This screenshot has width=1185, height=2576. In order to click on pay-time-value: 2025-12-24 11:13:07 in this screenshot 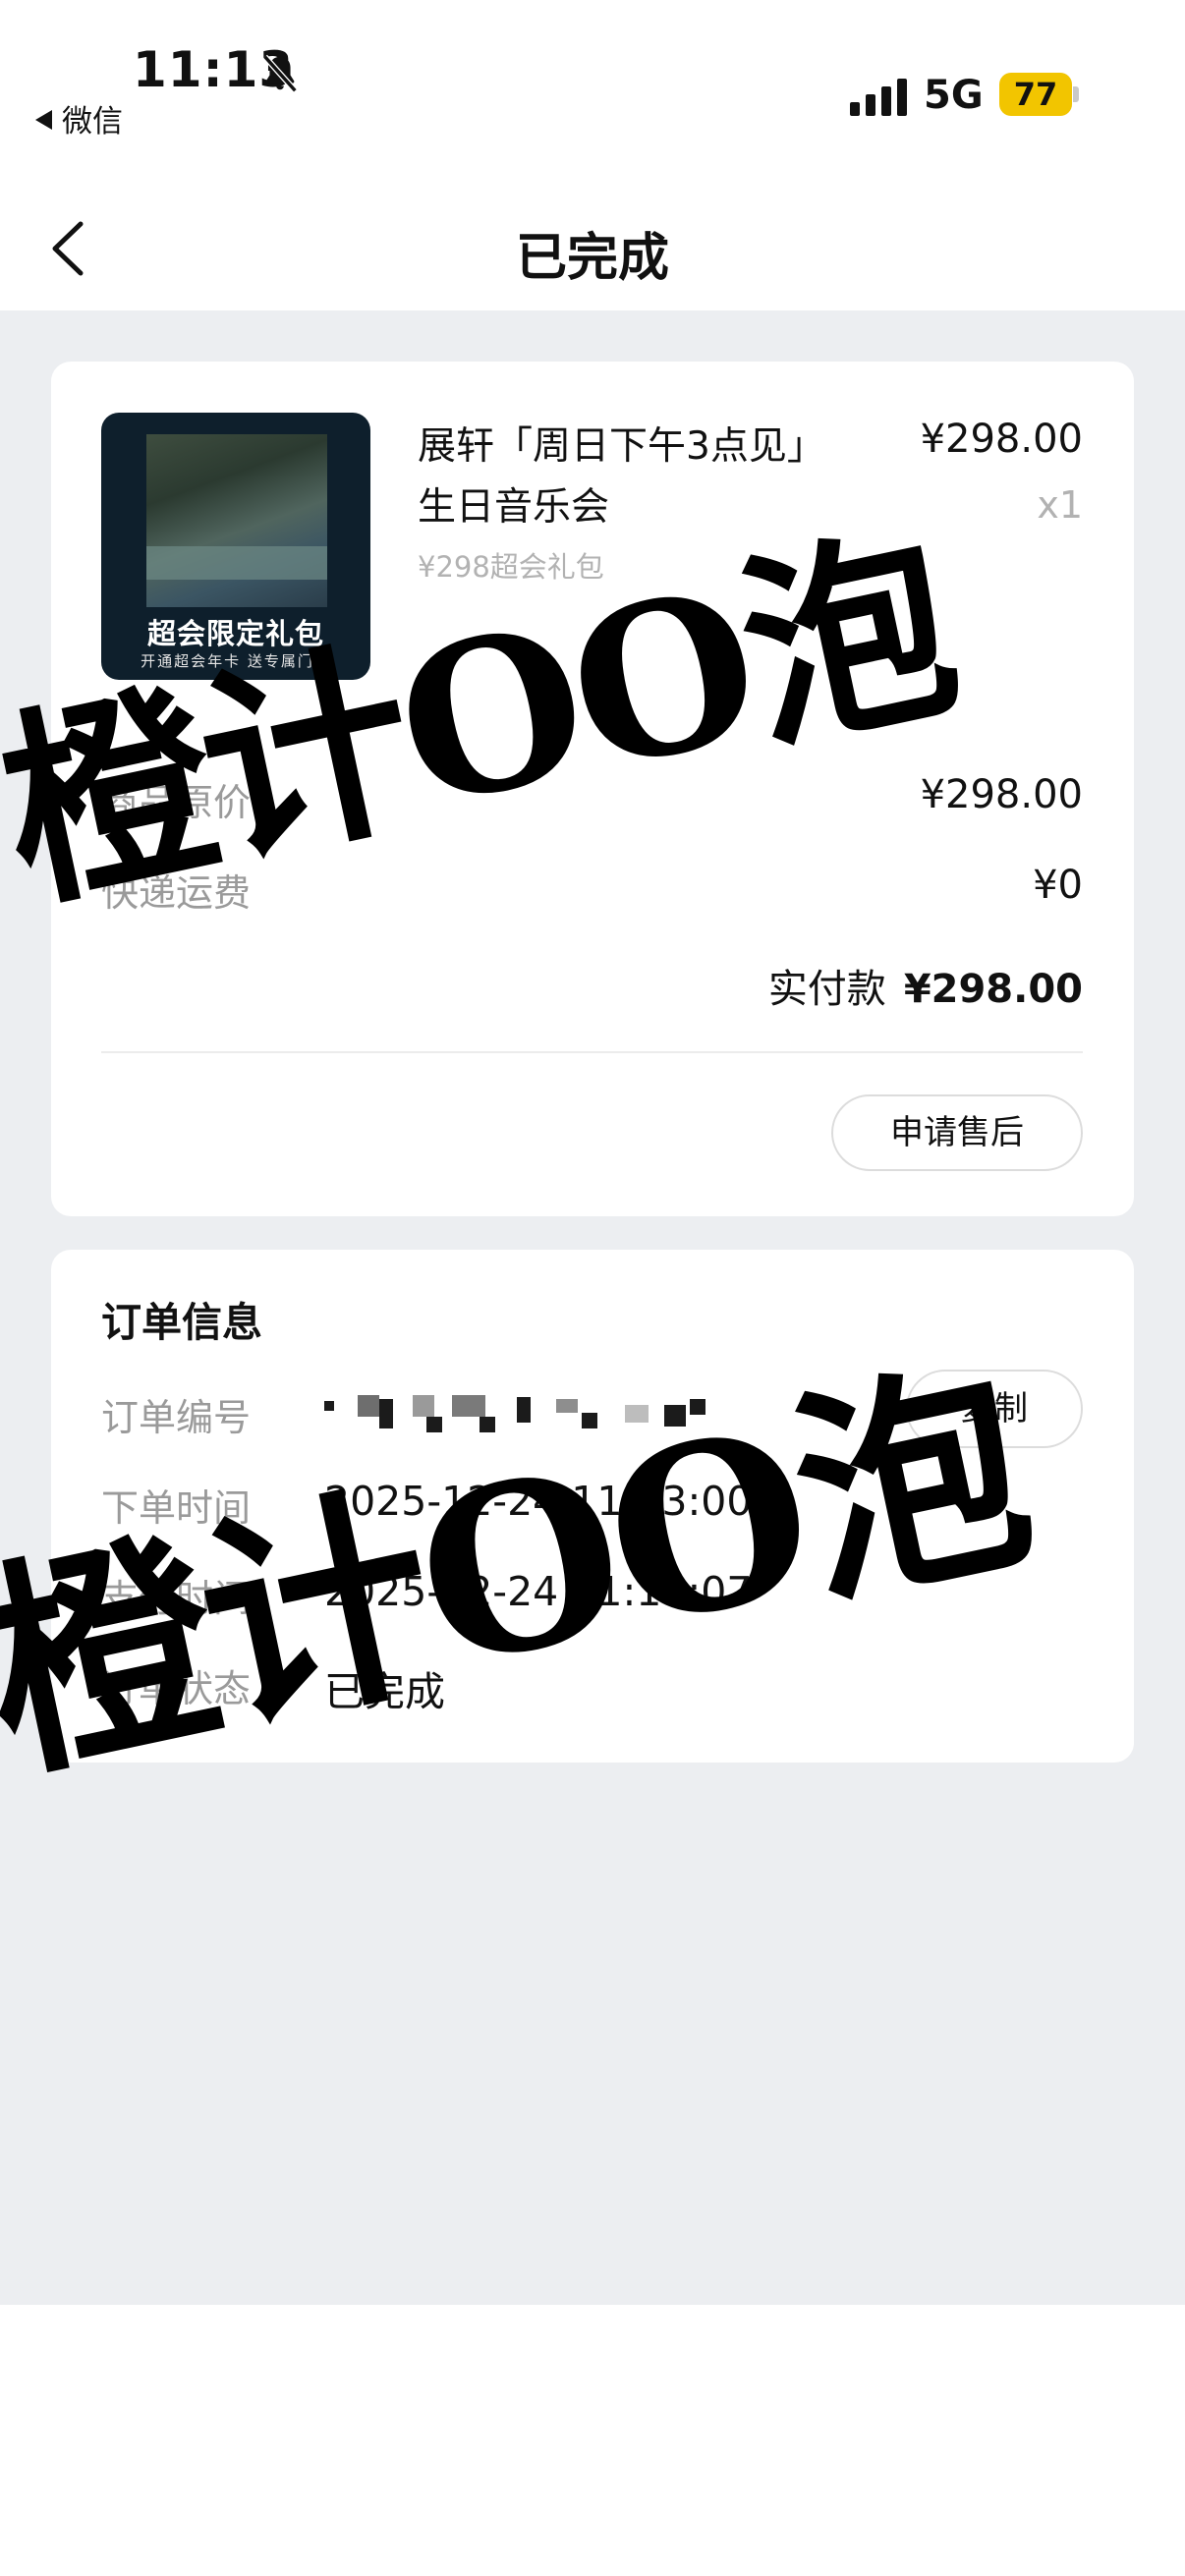, I will do `click(538, 1591)`.